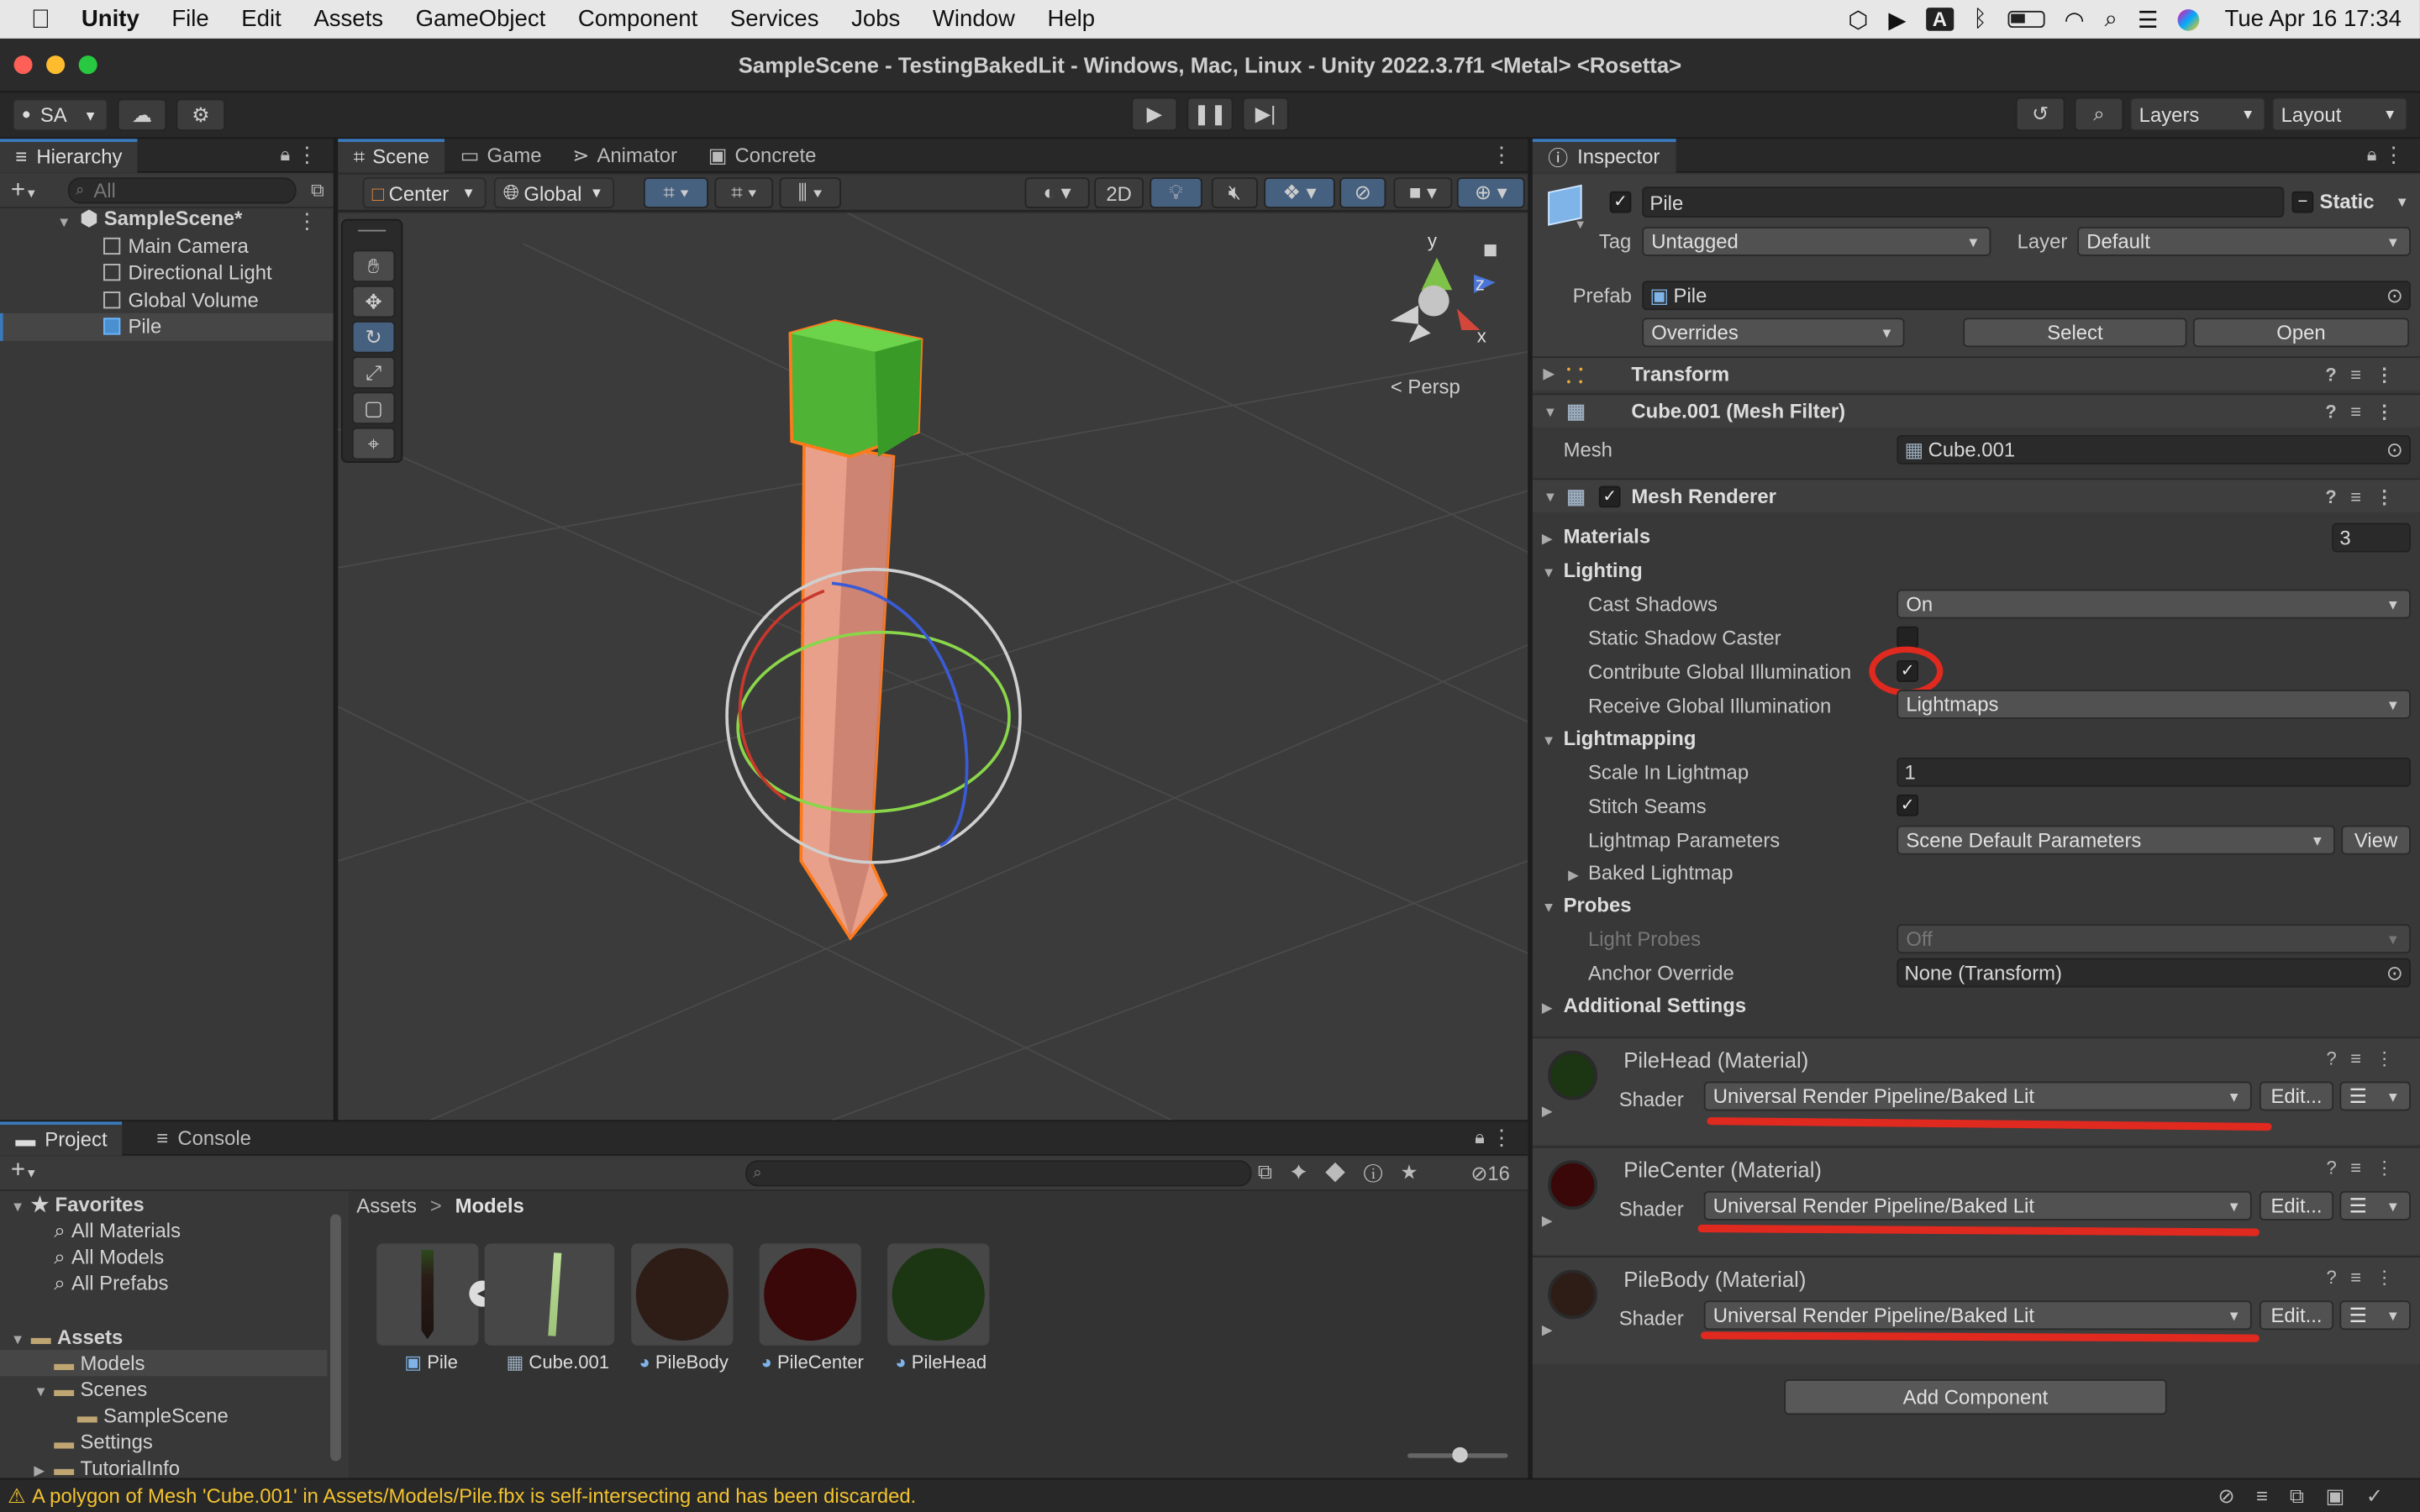 This screenshot has width=2420, height=1512. What do you see at coordinates (64, 221) in the screenshot?
I see `expand-scene-icon: ▼` at bounding box center [64, 221].